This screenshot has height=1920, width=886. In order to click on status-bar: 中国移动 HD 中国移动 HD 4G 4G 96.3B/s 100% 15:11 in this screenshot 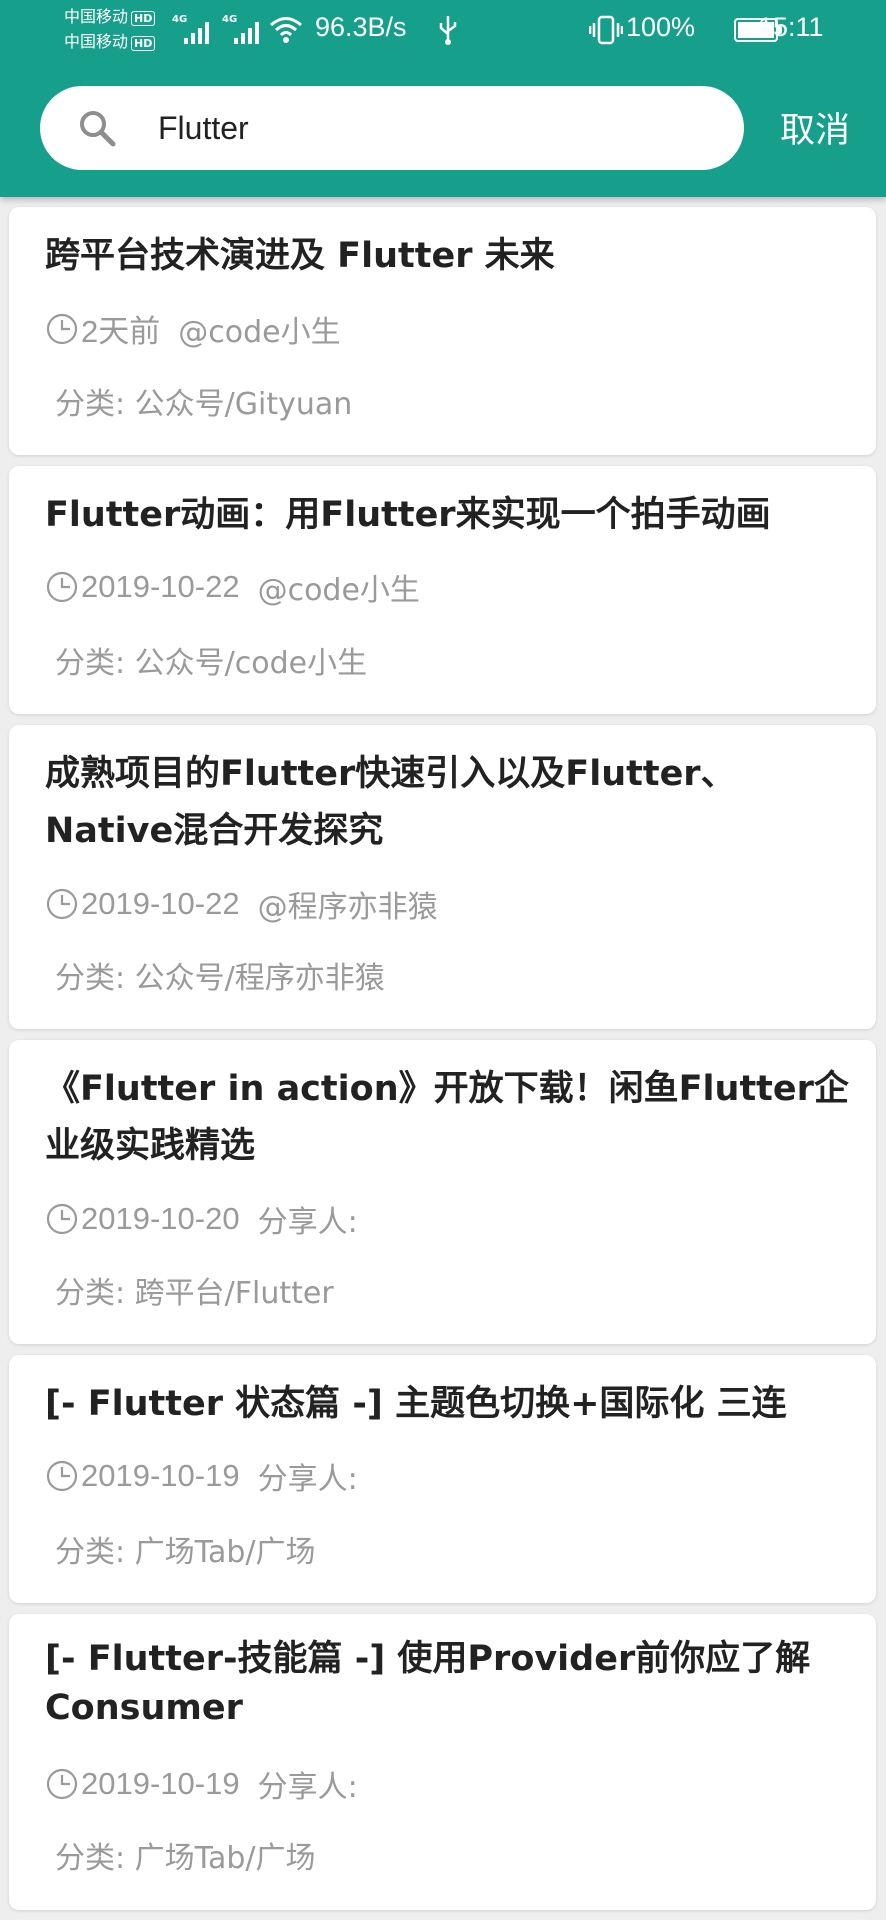, I will do `click(443, 31)`.